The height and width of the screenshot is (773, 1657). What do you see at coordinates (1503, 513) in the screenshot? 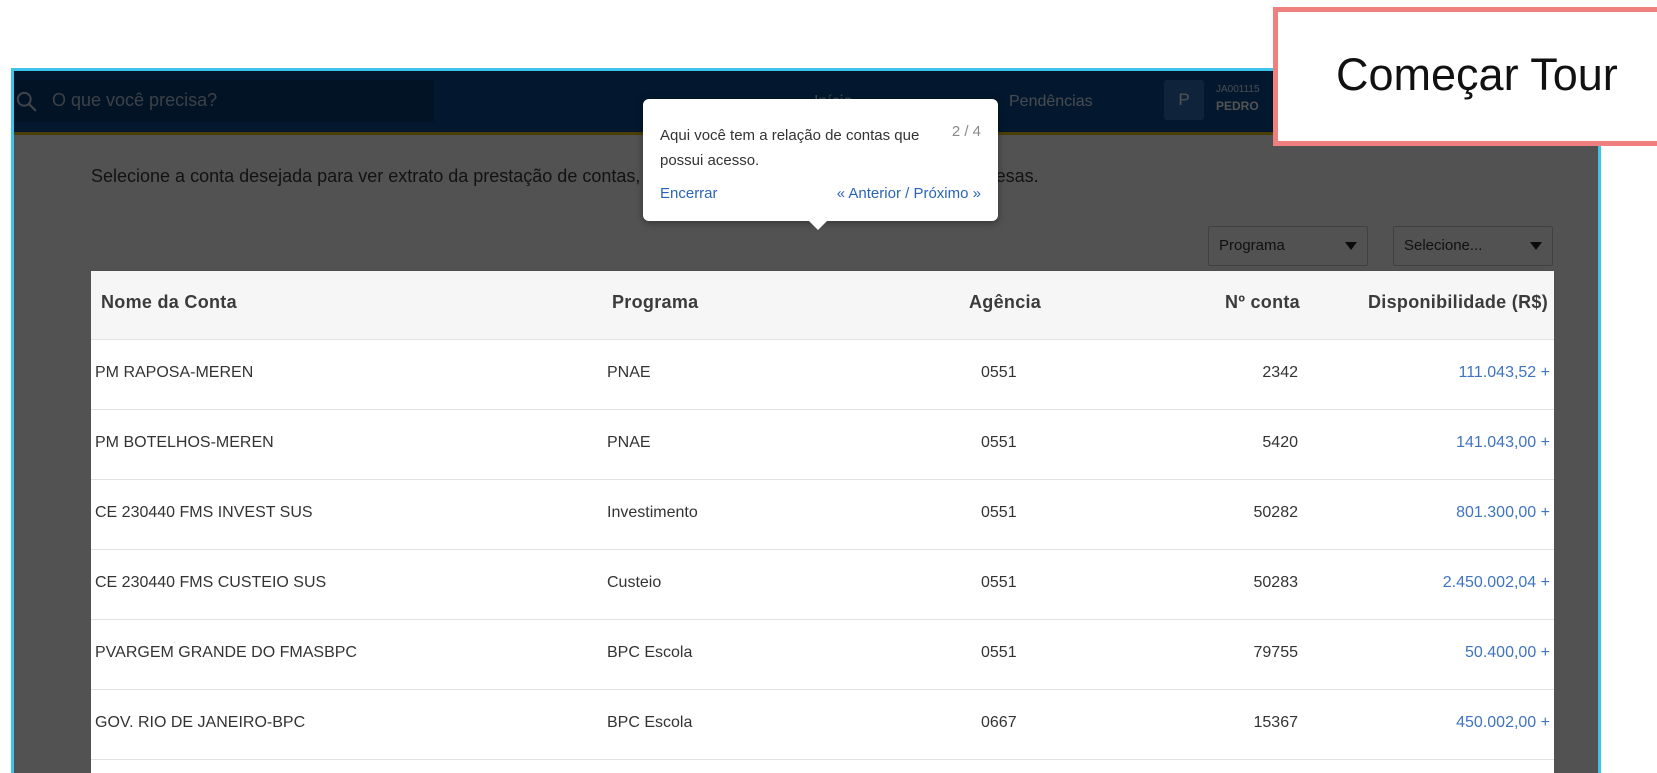
I see `cell-disponibilidade-link: 801.300,00 +` at bounding box center [1503, 513].